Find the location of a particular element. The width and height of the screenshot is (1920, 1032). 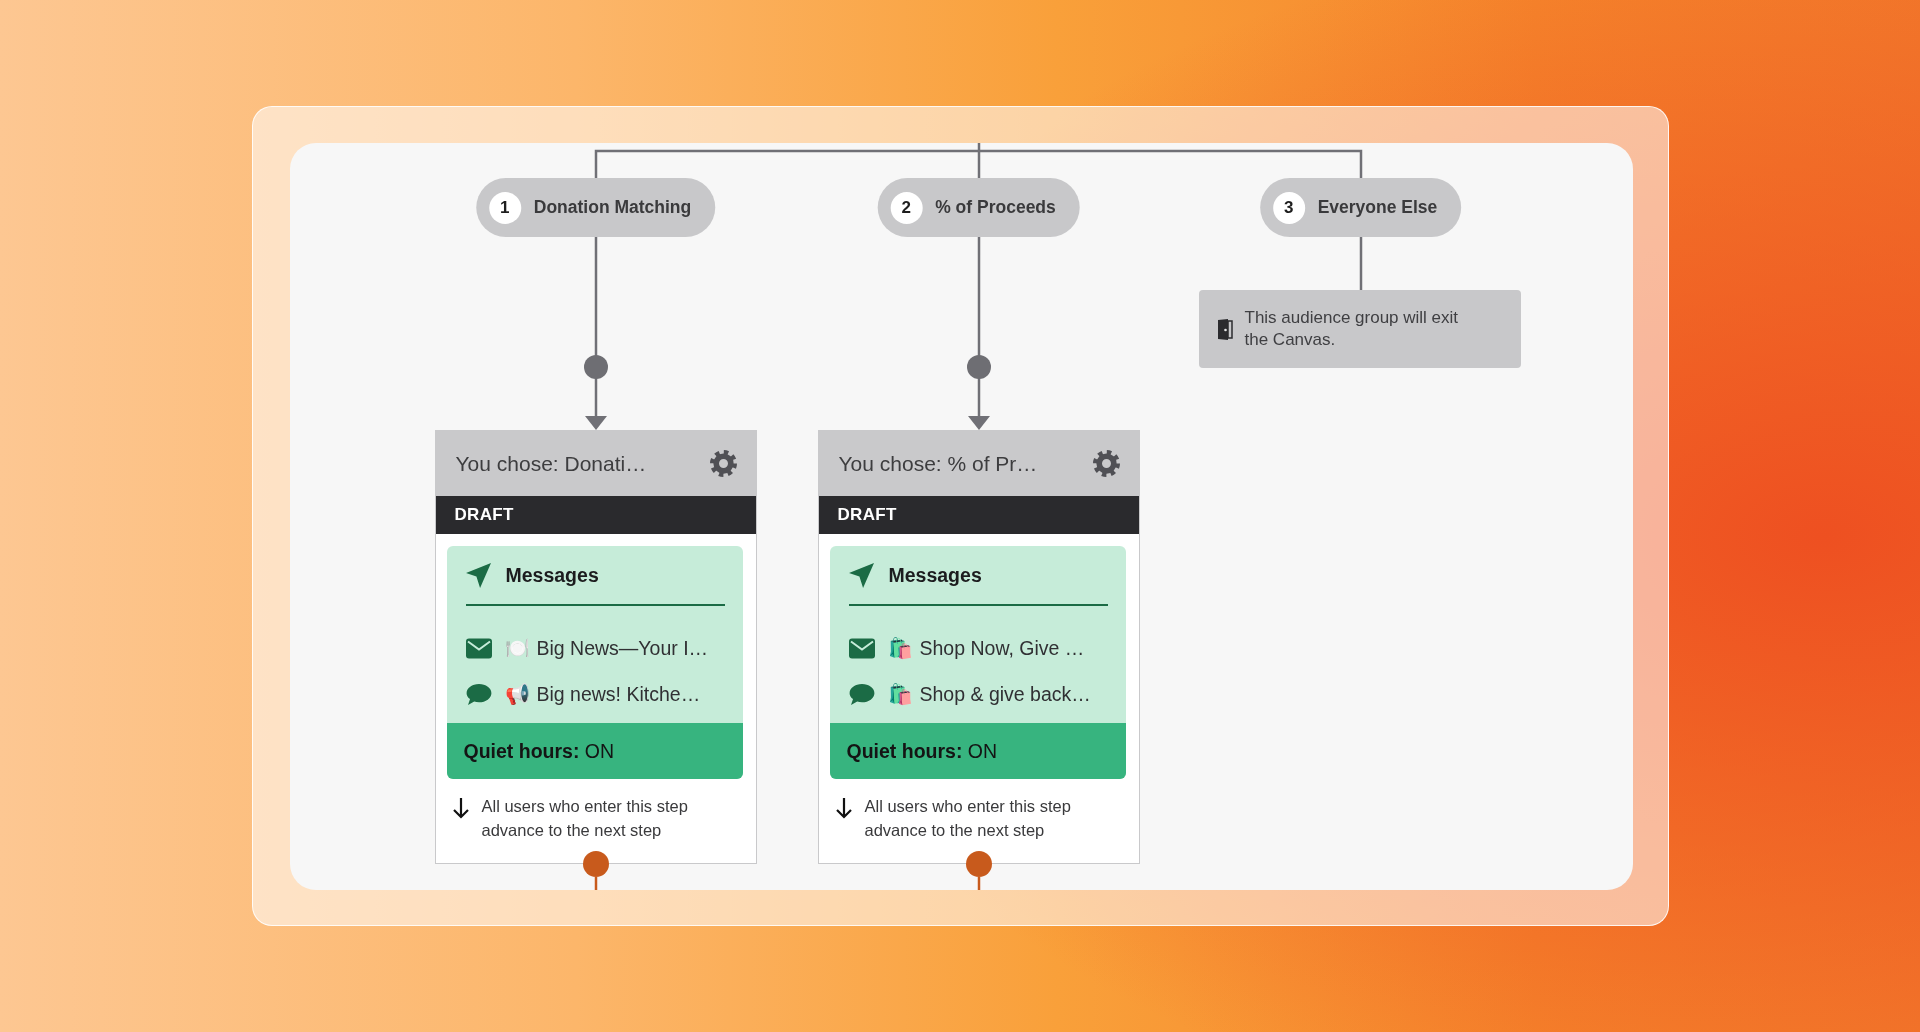

branch-number: 2 is located at coordinates (906, 207).